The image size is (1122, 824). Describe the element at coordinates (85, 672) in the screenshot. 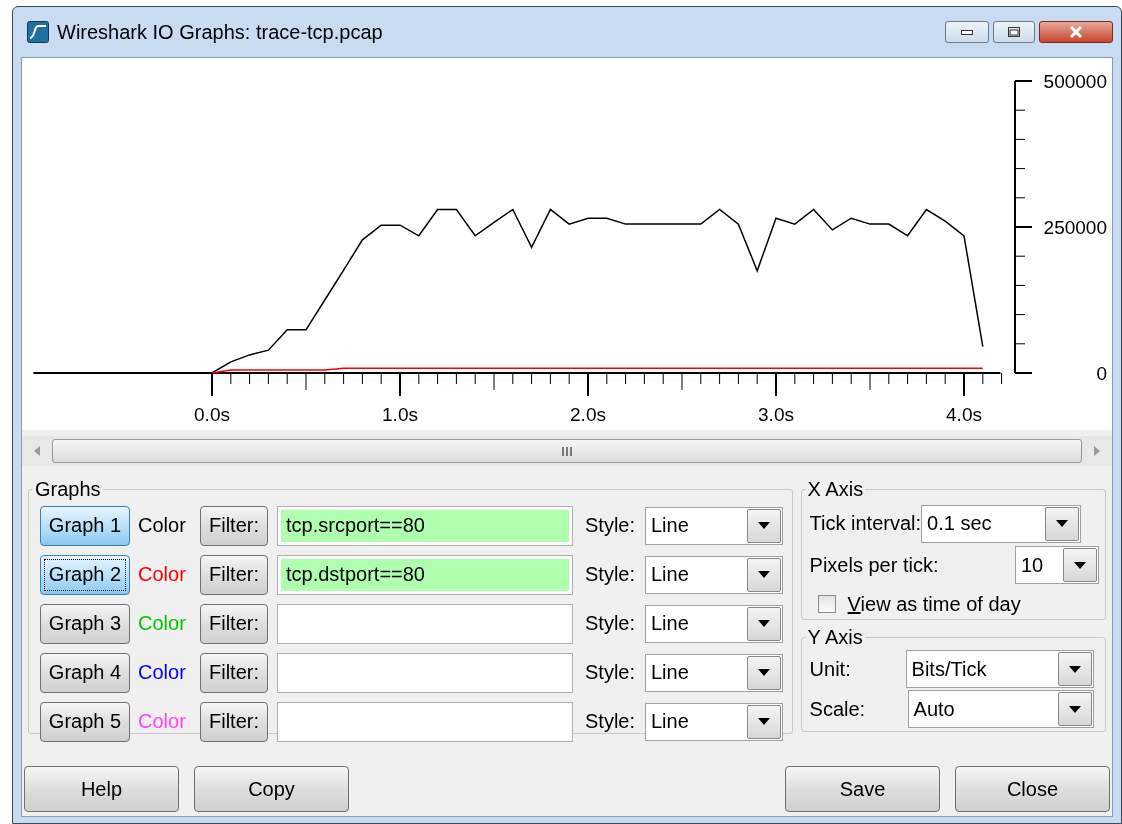

I see `graph-button: Graph 4` at that location.